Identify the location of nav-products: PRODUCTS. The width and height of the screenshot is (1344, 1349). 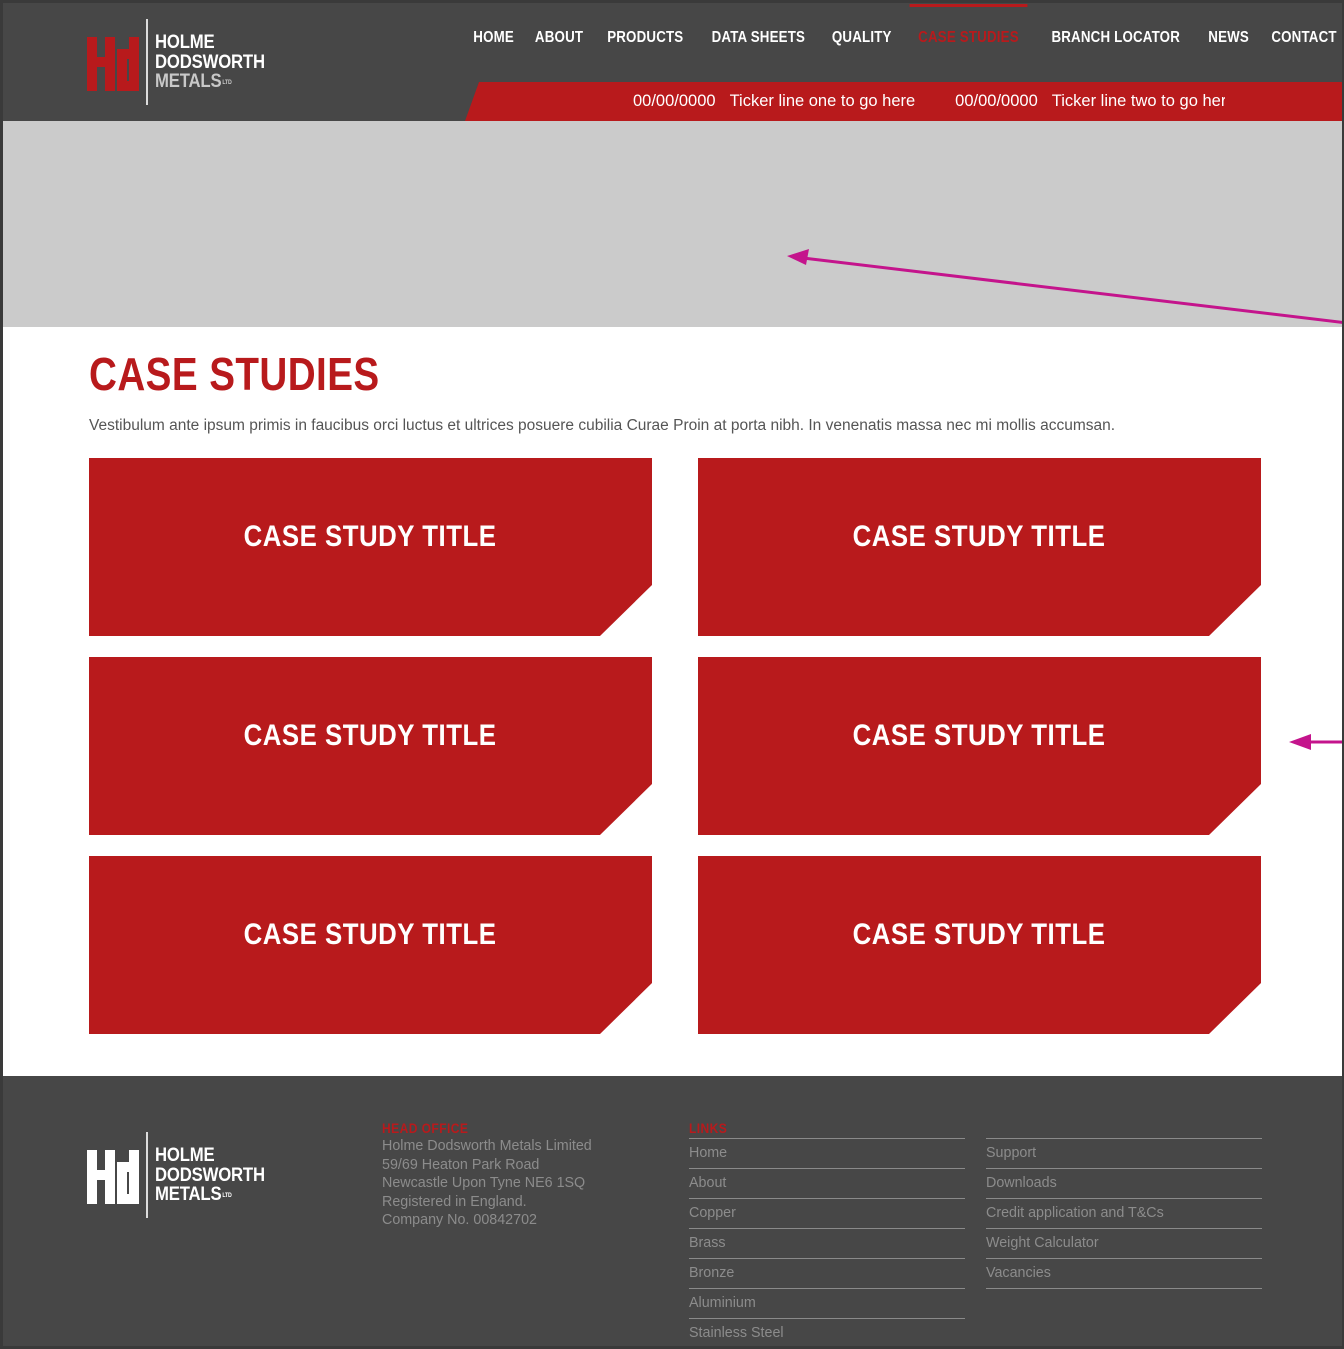
(645, 42).